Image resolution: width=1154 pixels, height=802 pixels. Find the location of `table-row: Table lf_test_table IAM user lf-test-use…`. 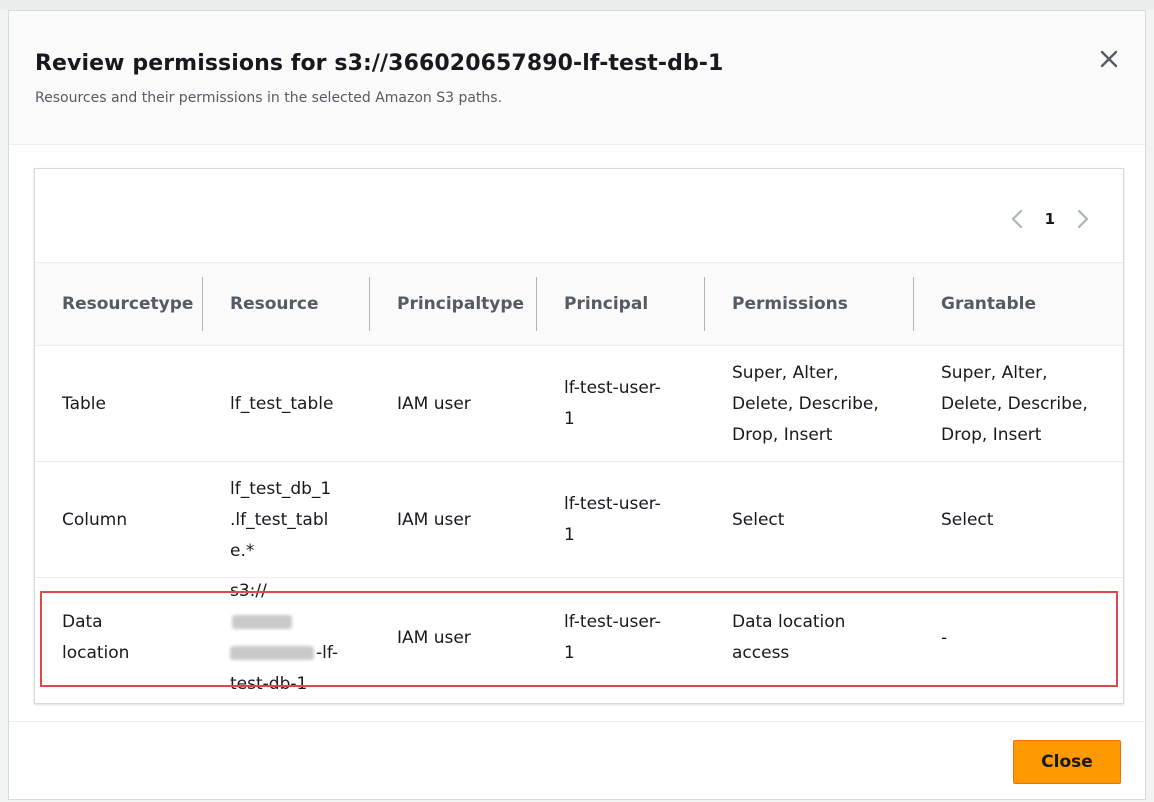

table-row: Table lf_test_table IAM user lf-test-use… is located at coordinates (579, 404).